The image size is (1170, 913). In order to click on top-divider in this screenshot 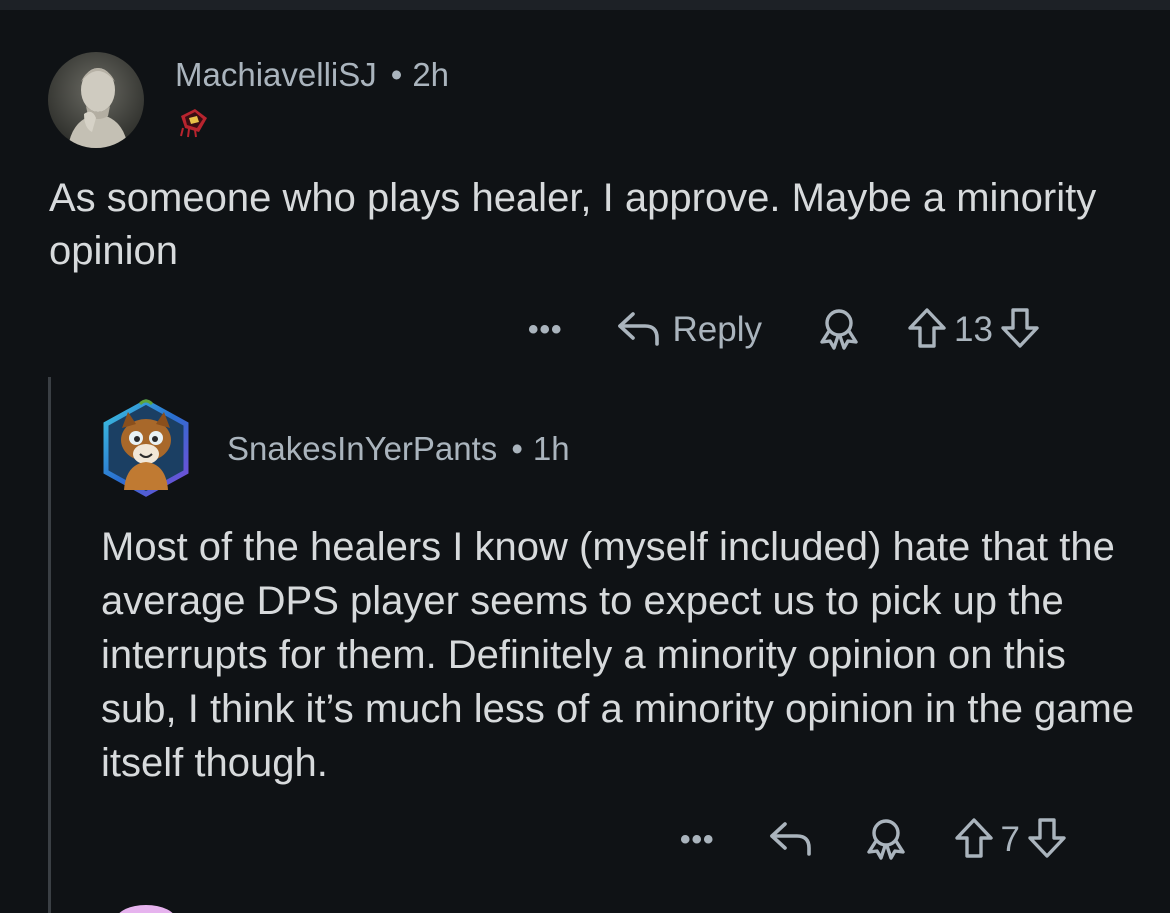, I will do `click(585, 5)`.